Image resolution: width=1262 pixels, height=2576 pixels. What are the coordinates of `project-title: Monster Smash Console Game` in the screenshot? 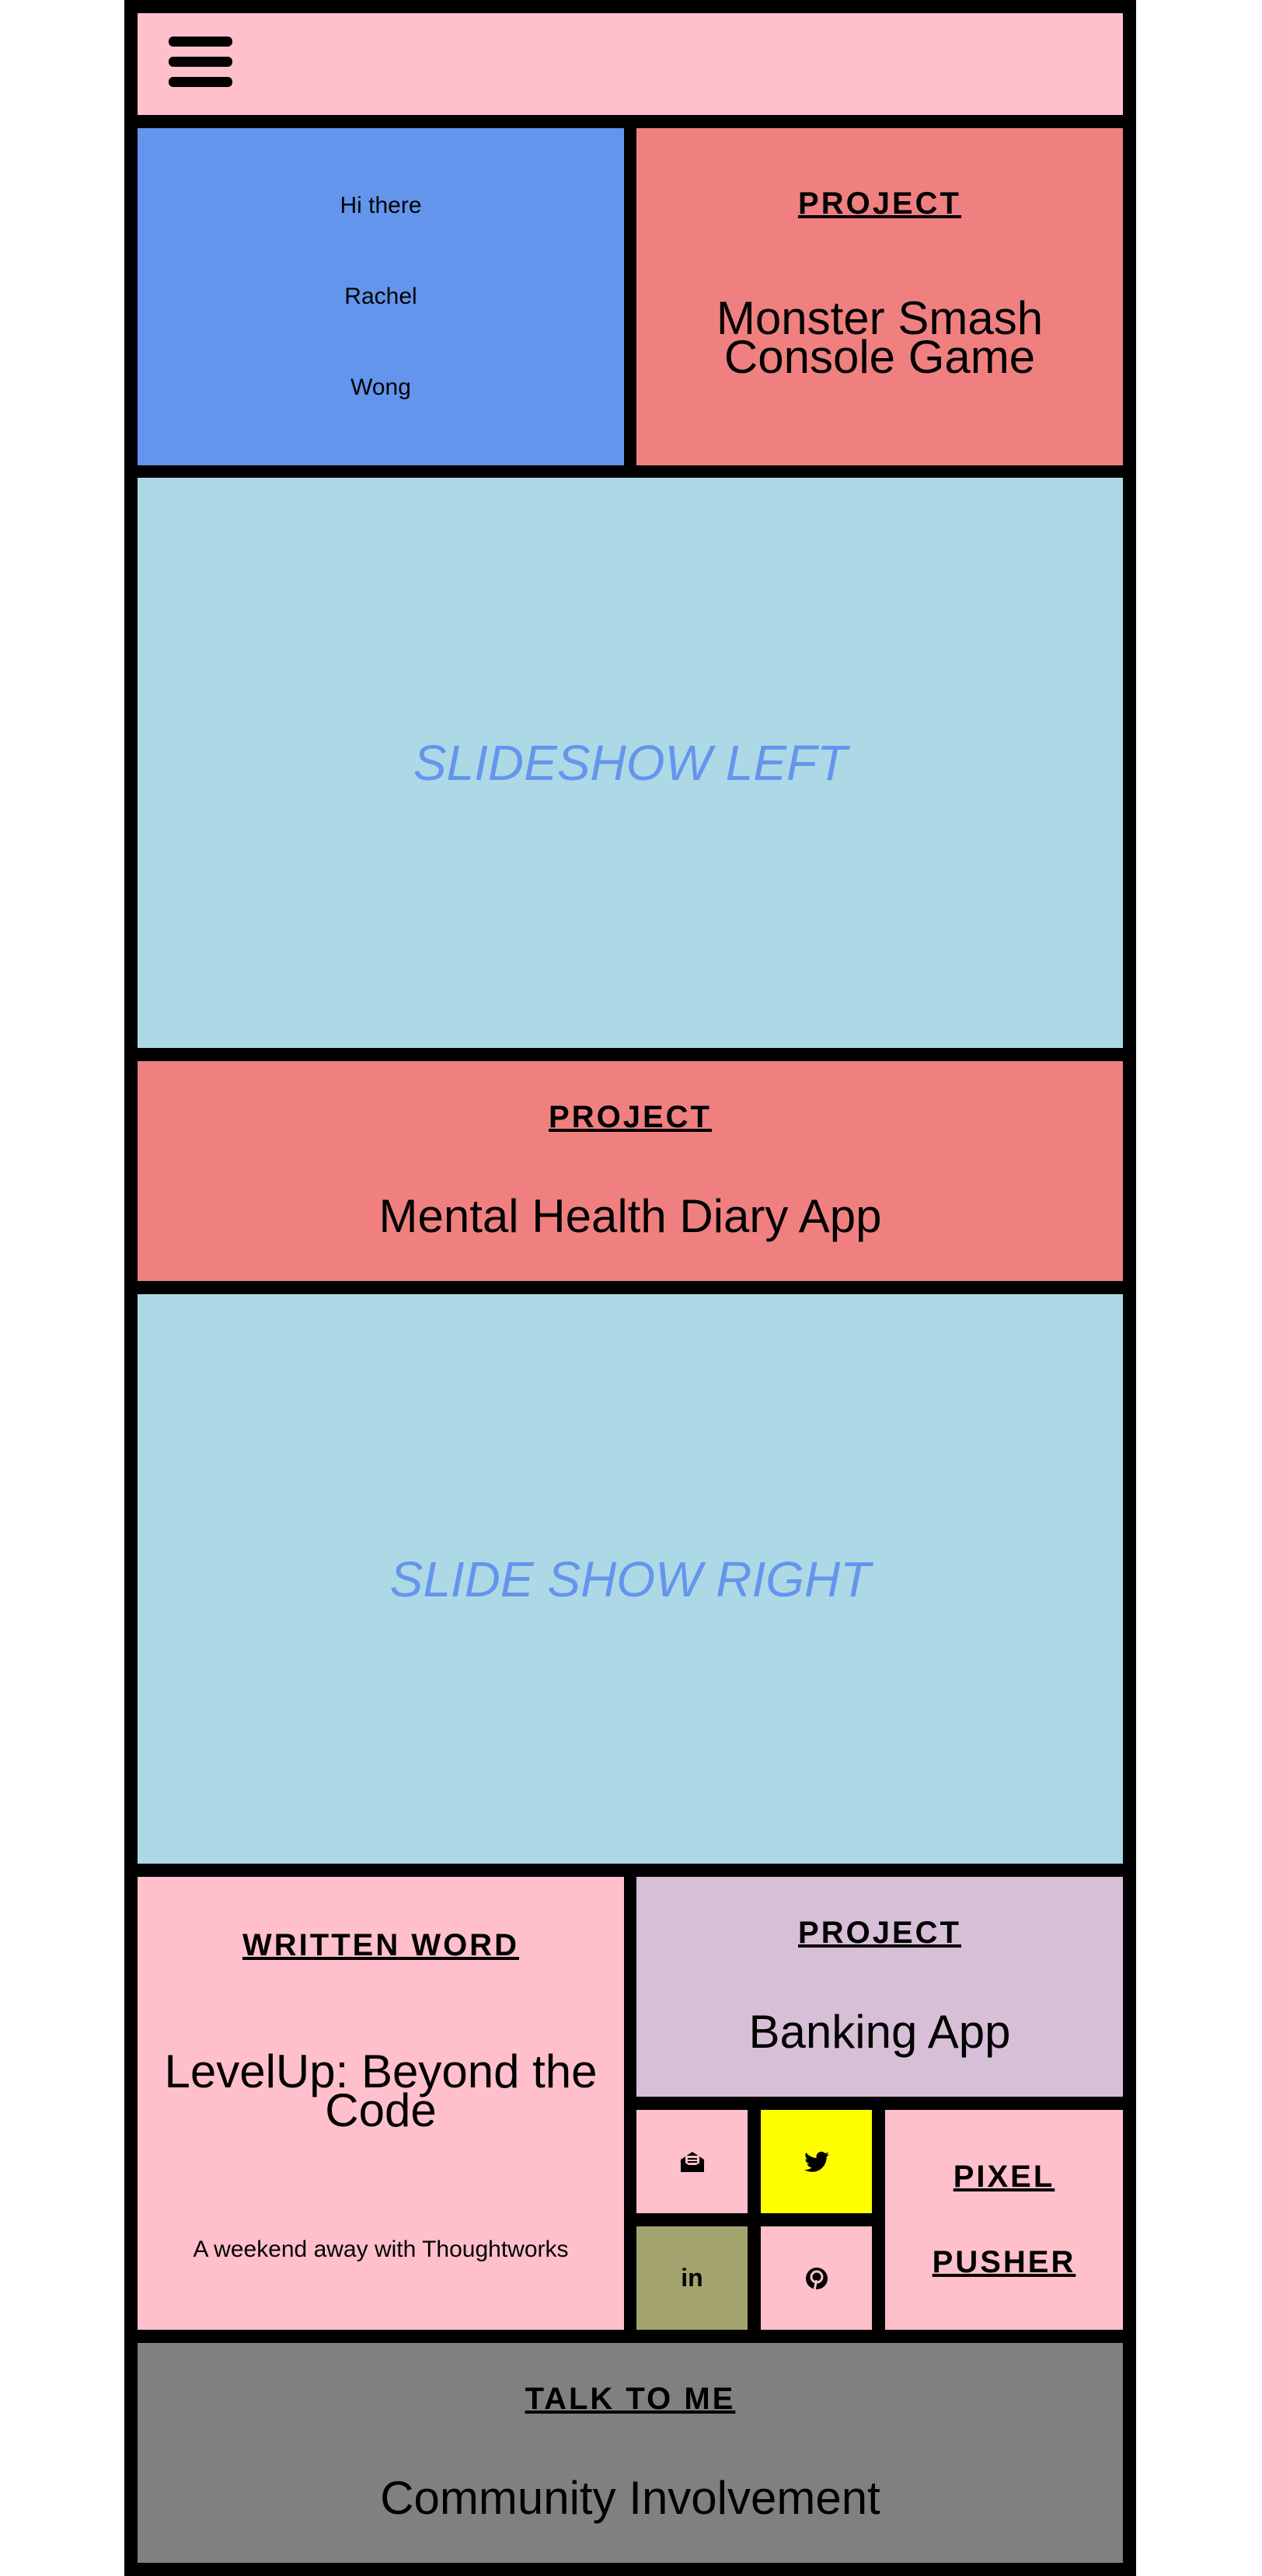 It's located at (880, 337).